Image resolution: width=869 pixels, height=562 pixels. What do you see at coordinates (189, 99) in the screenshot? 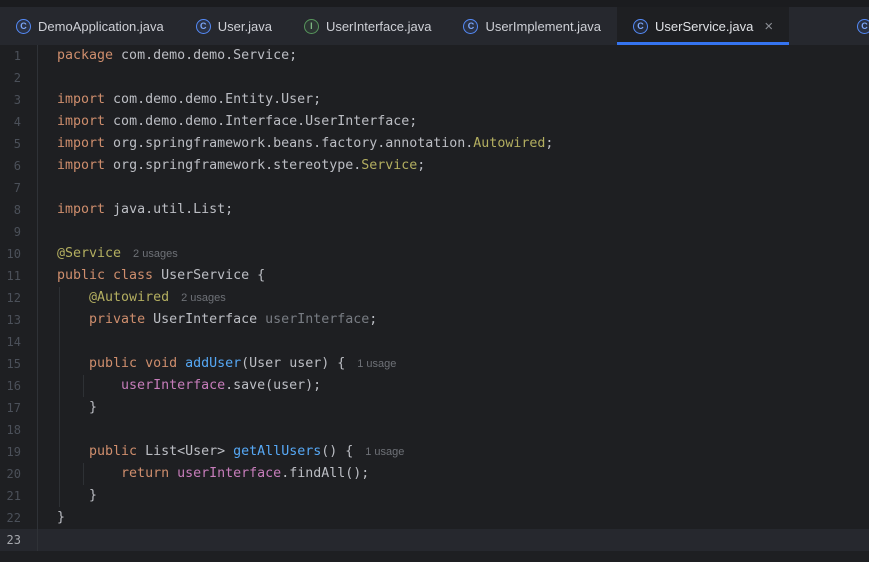
I see `code-text: import com.demo.demo.Entity.User;` at bounding box center [189, 99].